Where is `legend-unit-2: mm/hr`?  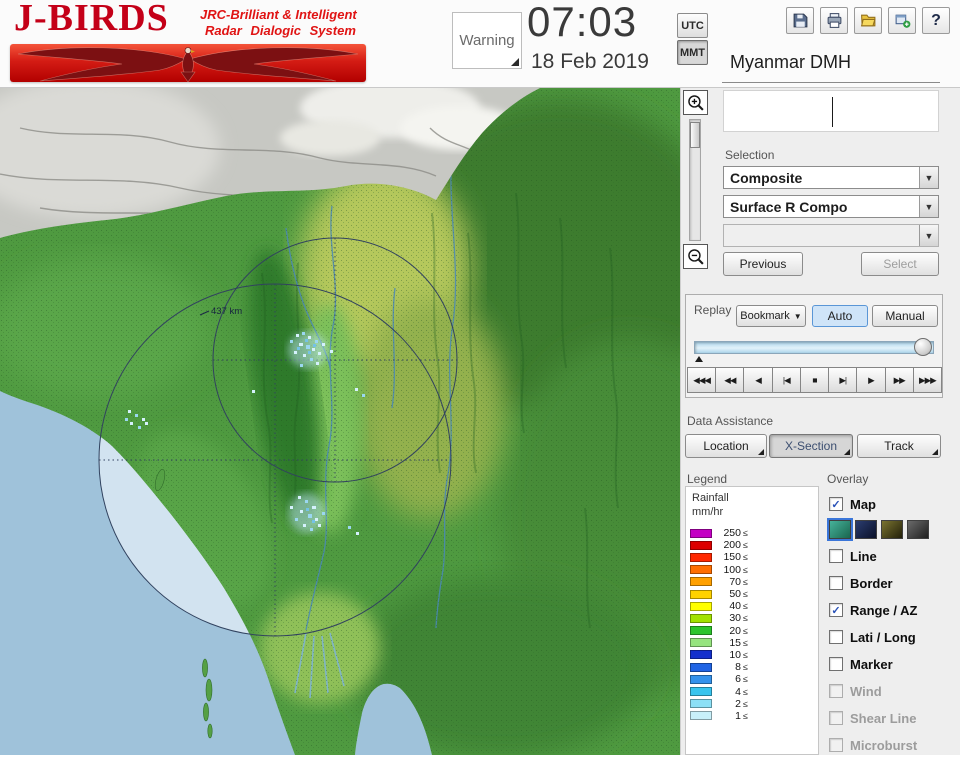
legend-unit-2: mm/hr is located at coordinates (708, 512).